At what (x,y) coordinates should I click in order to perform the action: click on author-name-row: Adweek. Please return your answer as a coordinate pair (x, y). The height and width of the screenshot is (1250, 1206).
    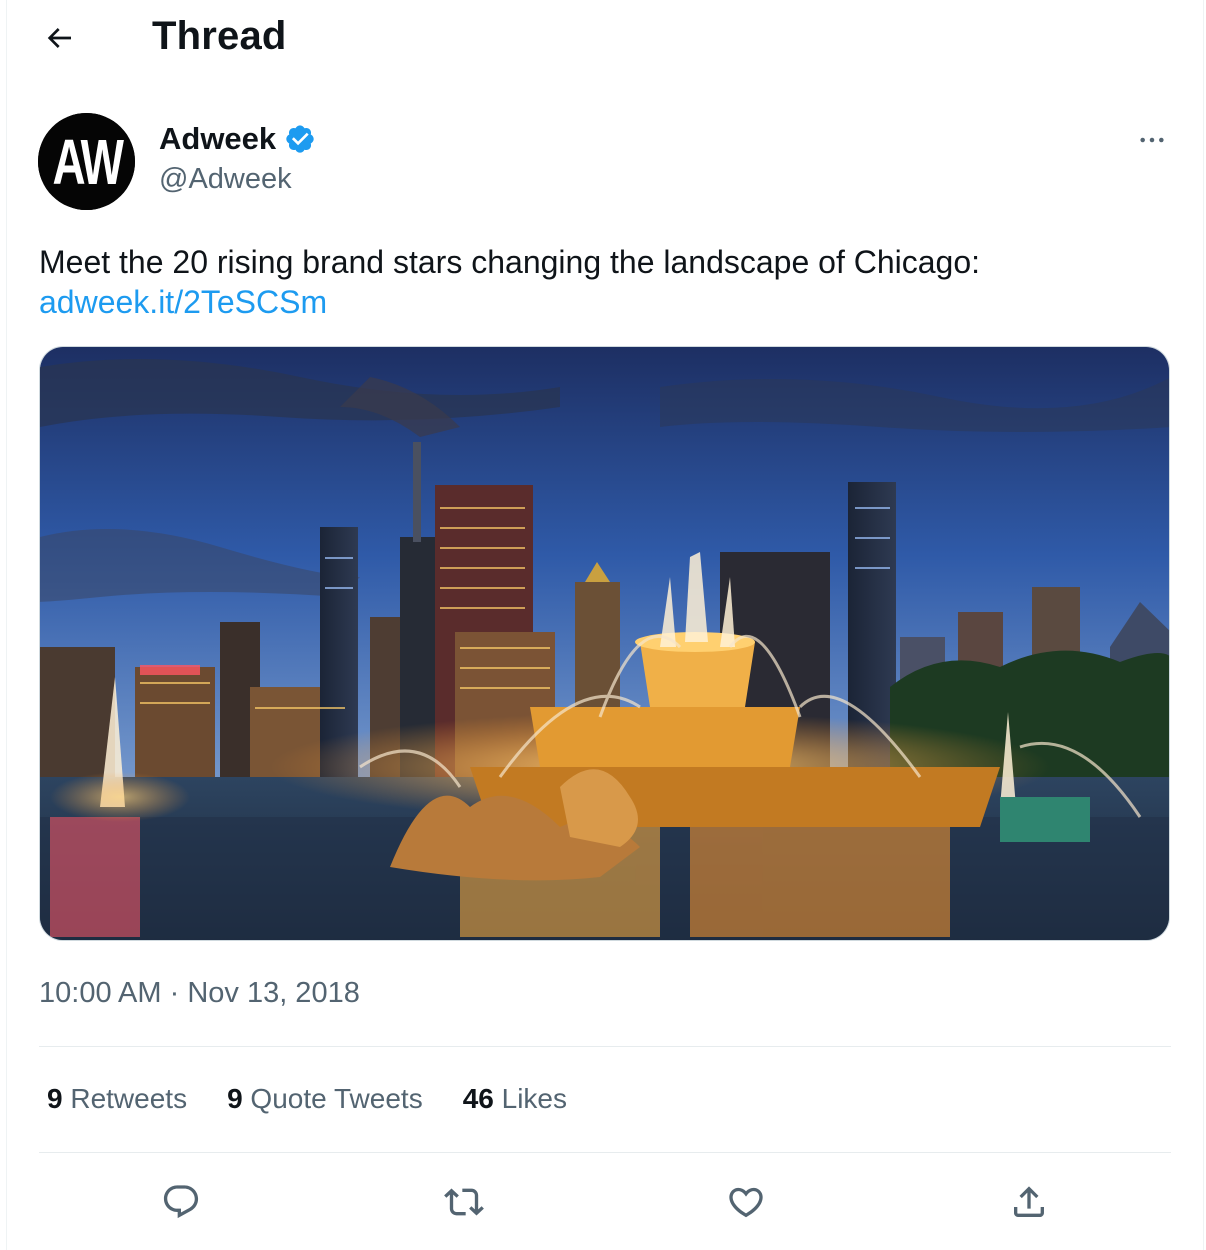
    Looking at the image, I should click on (237, 139).